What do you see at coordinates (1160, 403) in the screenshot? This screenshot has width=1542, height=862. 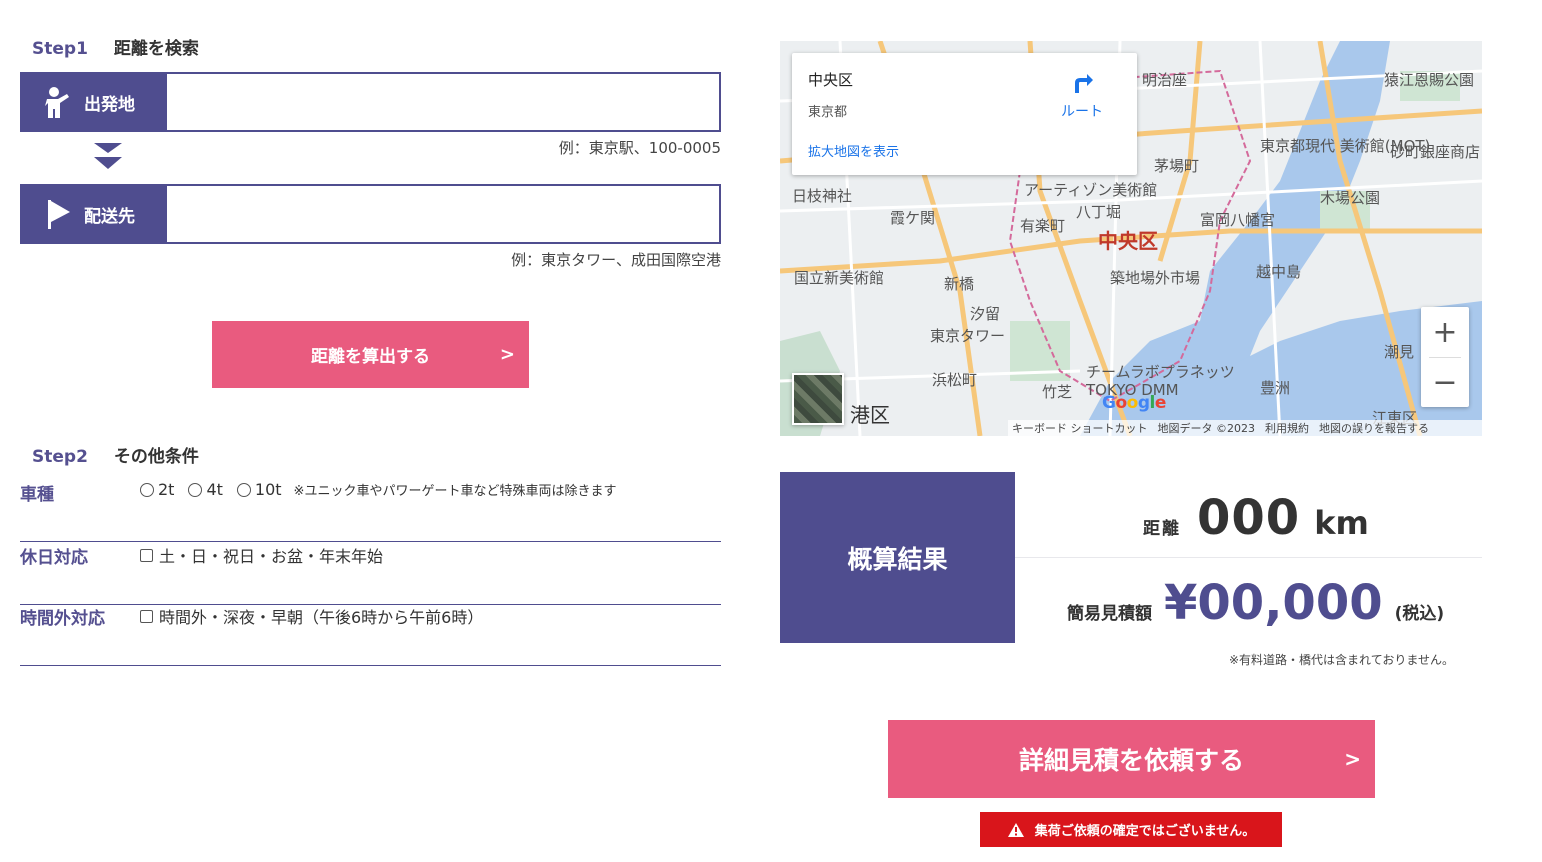 I see `google-letter: e` at bounding box center [1160, 403].